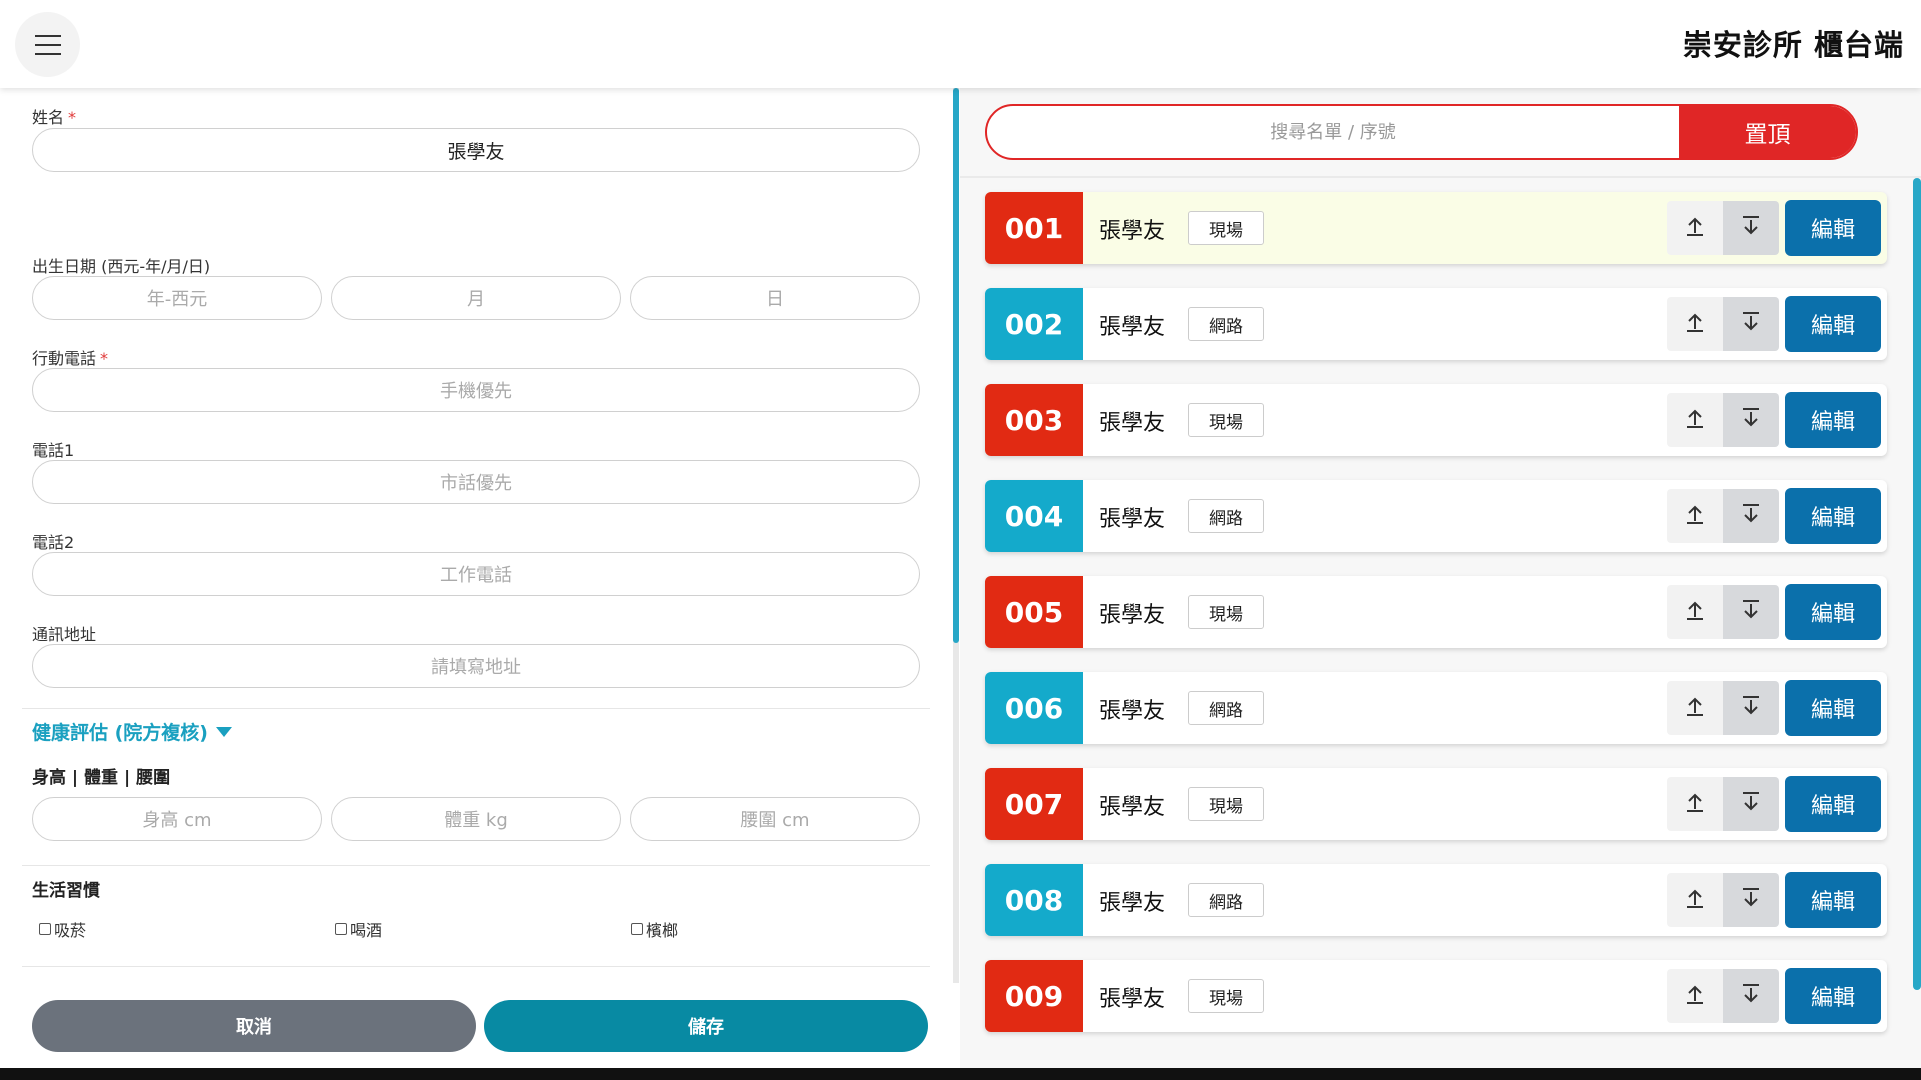  Describe the element at coordinates (1034, 516) in the screenshot. I see `queue-number: 004` at that location.